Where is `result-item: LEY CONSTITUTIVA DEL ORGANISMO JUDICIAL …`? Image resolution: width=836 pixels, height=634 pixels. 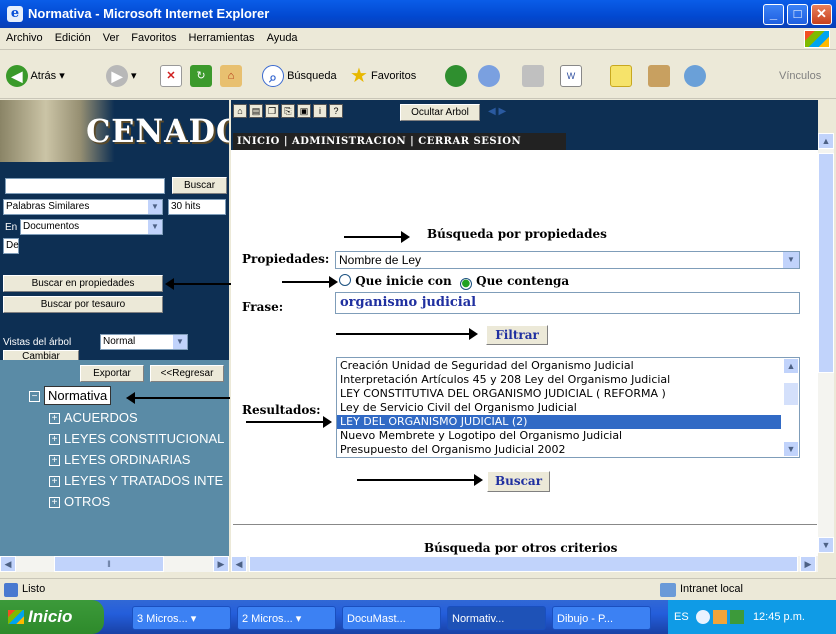 result-item: LEY CONSTITUTIVA DEL ORGANISMO JUDICIAL … is located at coordinates (559, 394).